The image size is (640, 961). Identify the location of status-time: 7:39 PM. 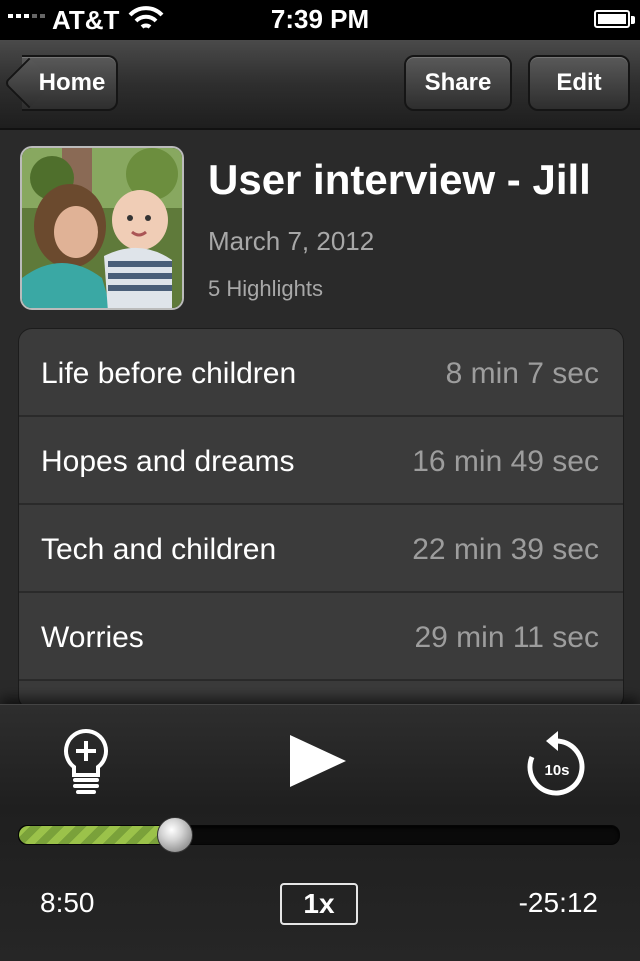
(320, 19).